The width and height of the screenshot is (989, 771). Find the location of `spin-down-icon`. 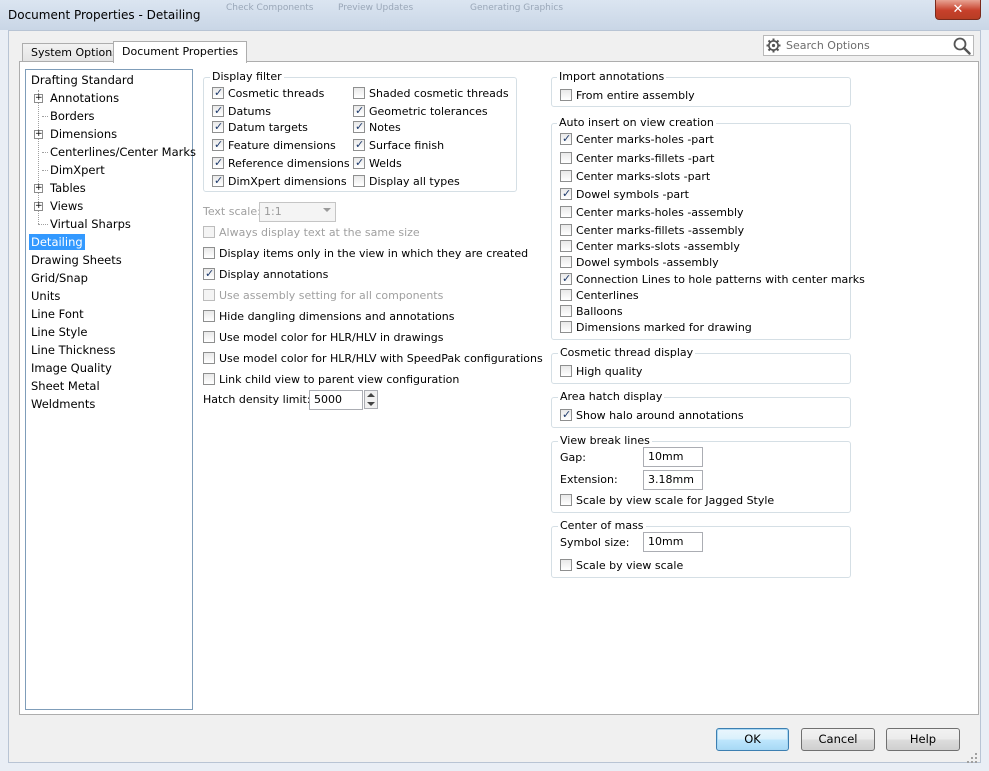

spin-down-icon is located at coordinates (371, 404).